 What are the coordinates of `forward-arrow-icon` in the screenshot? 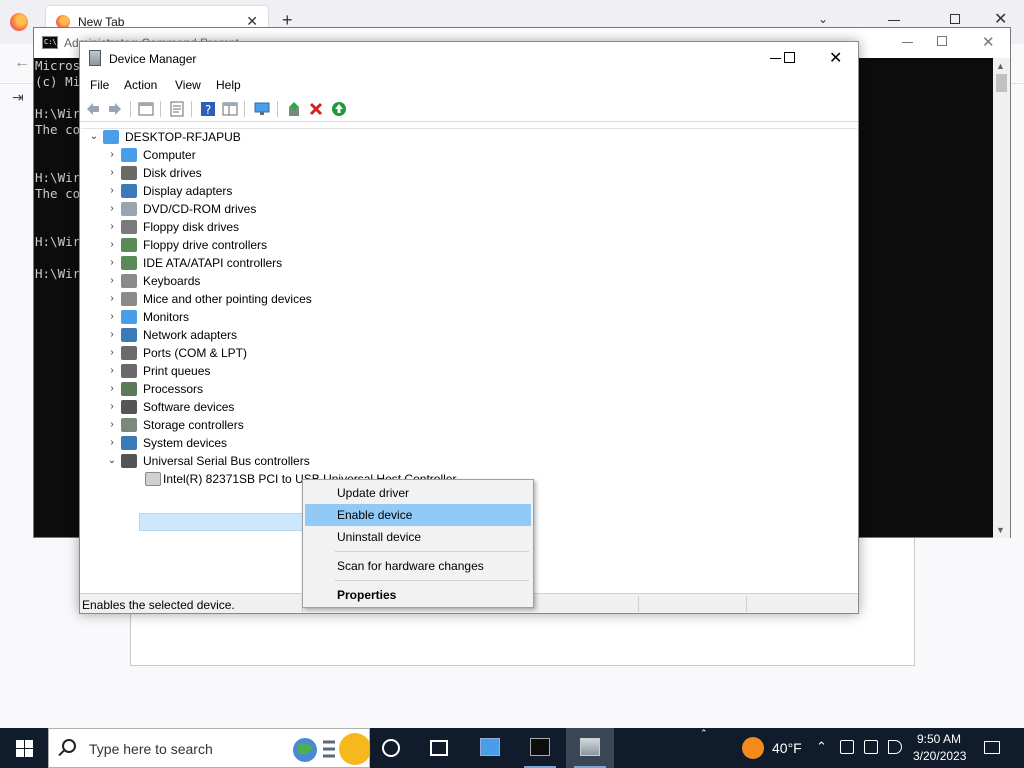 It's located at (115, 109).